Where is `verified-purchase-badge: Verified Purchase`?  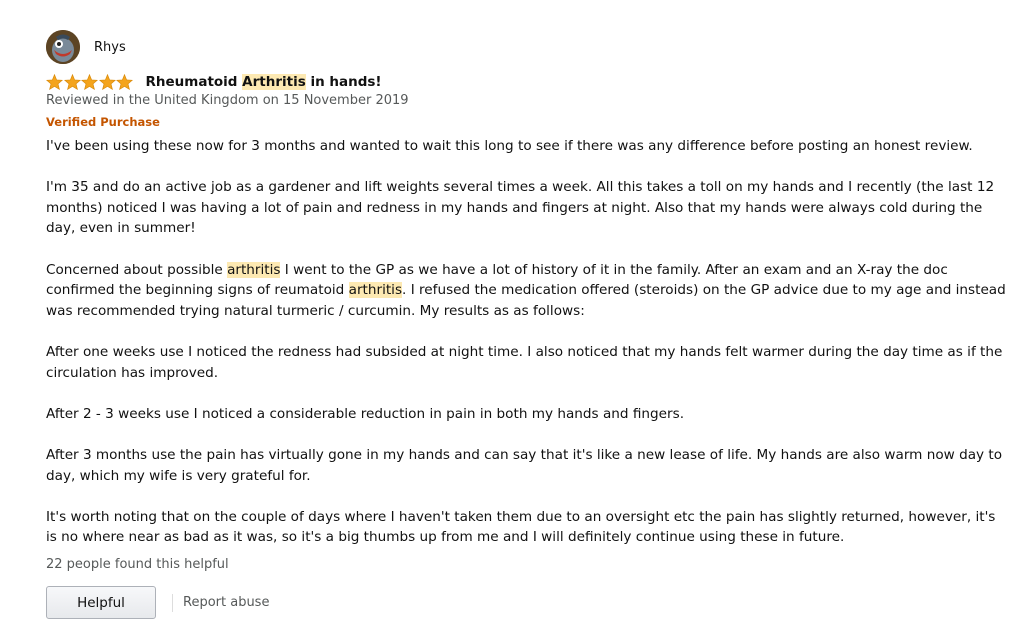
verified-purchase-badge: Verified Purchase is located at coordinates (103, 122).